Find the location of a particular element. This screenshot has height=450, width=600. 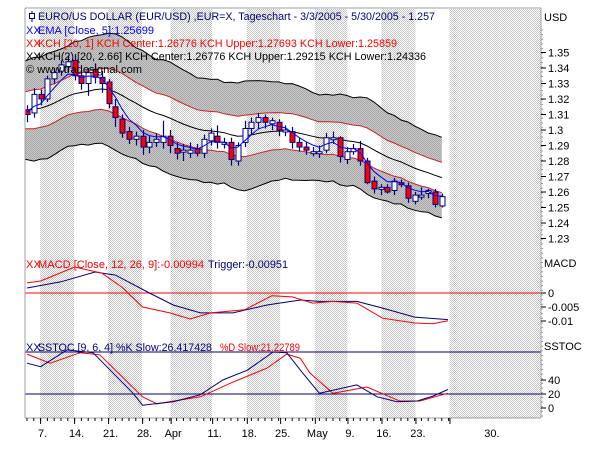

x-tick-label: 18. is located at coordinates (249, 434).